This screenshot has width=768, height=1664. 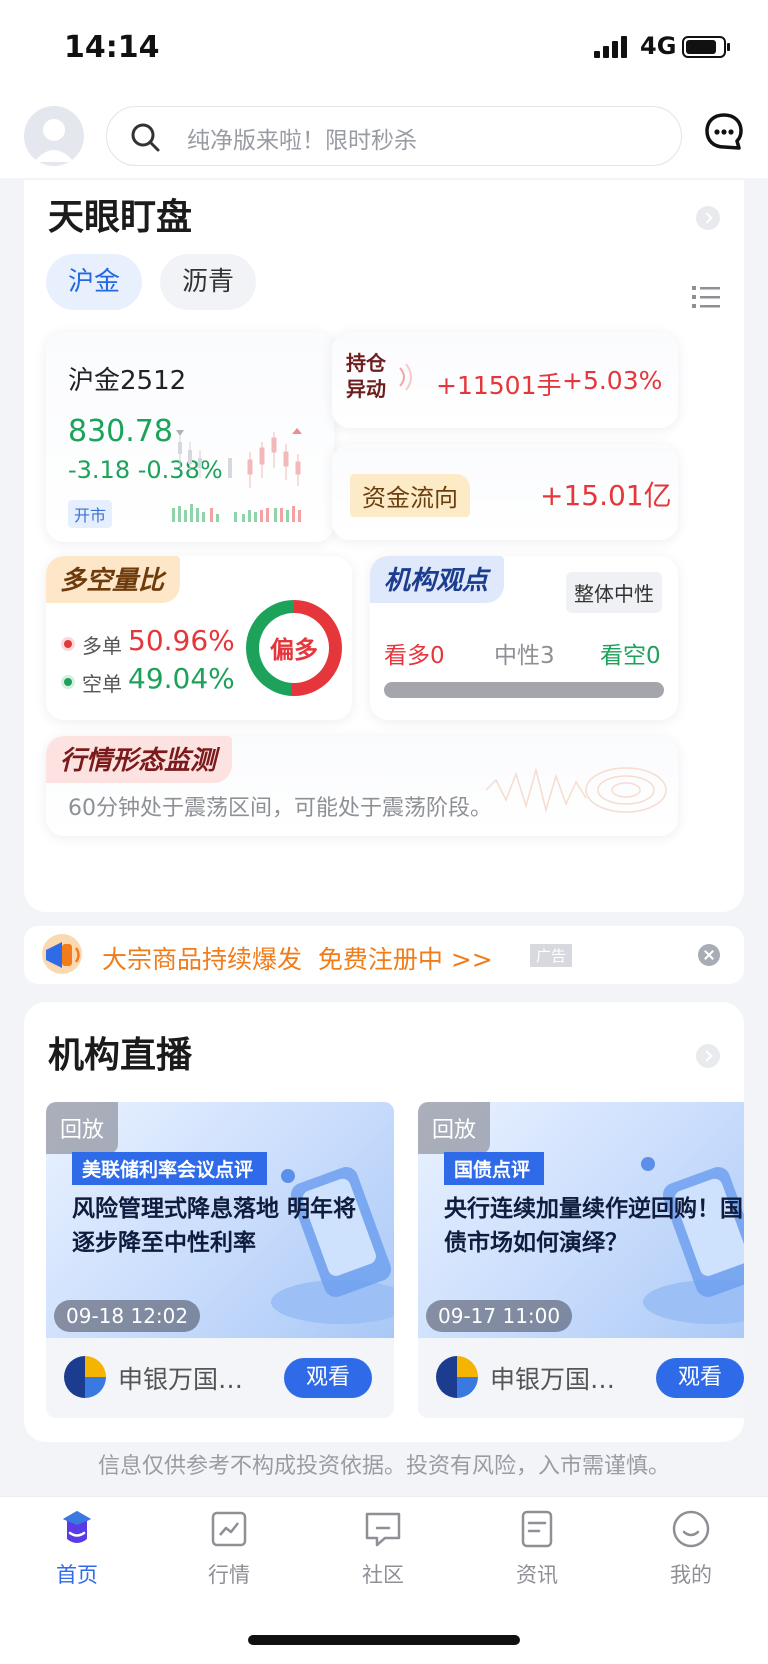 I want to click on change-value: -3.18, so click(x=99, y=470).